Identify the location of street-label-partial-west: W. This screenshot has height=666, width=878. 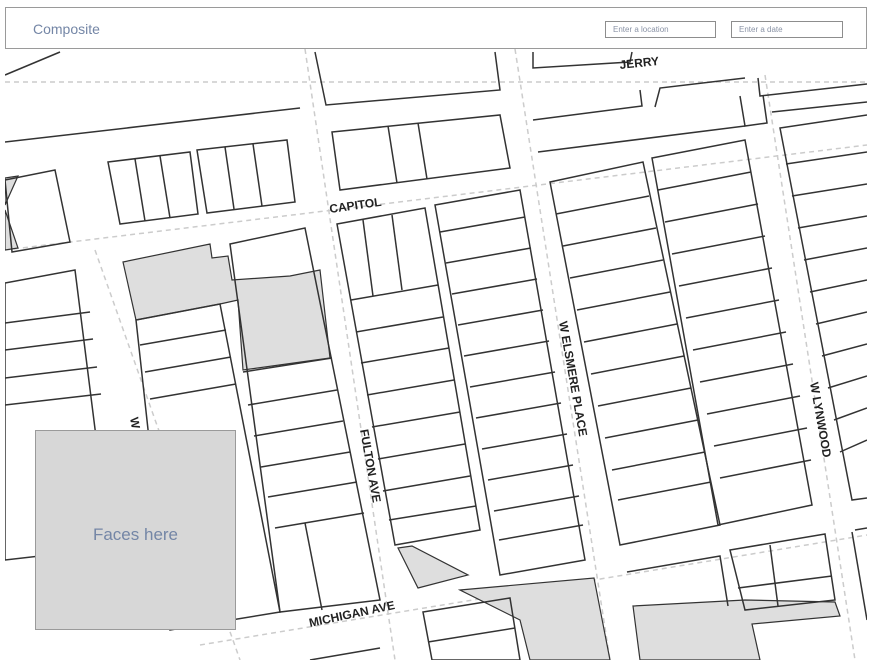
(135, 423).